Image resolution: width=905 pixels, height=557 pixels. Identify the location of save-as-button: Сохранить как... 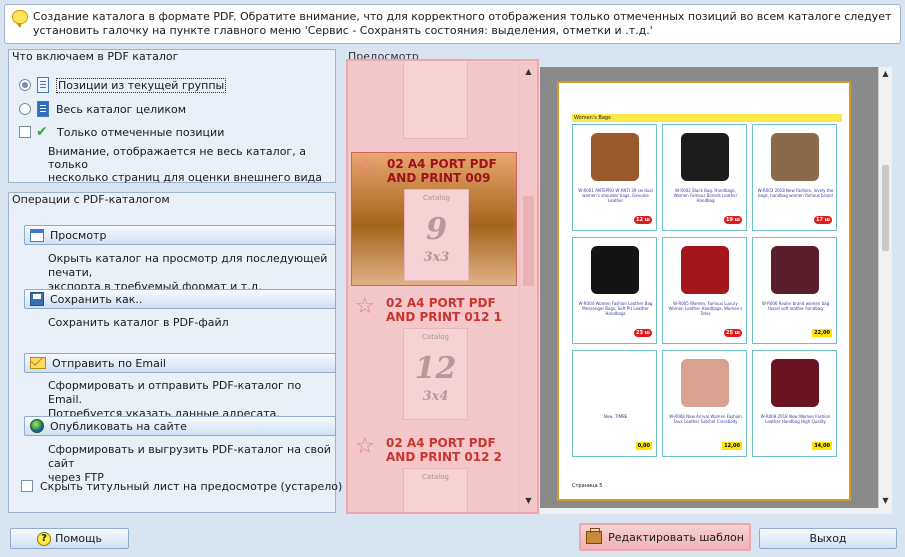
(180, 299).